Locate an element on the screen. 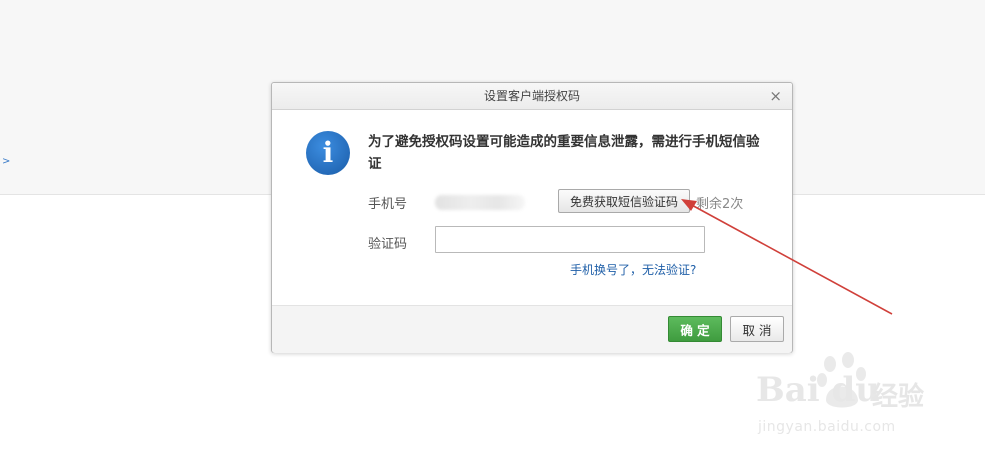  code-label: 验证码 is located at coordinates (388, 244).